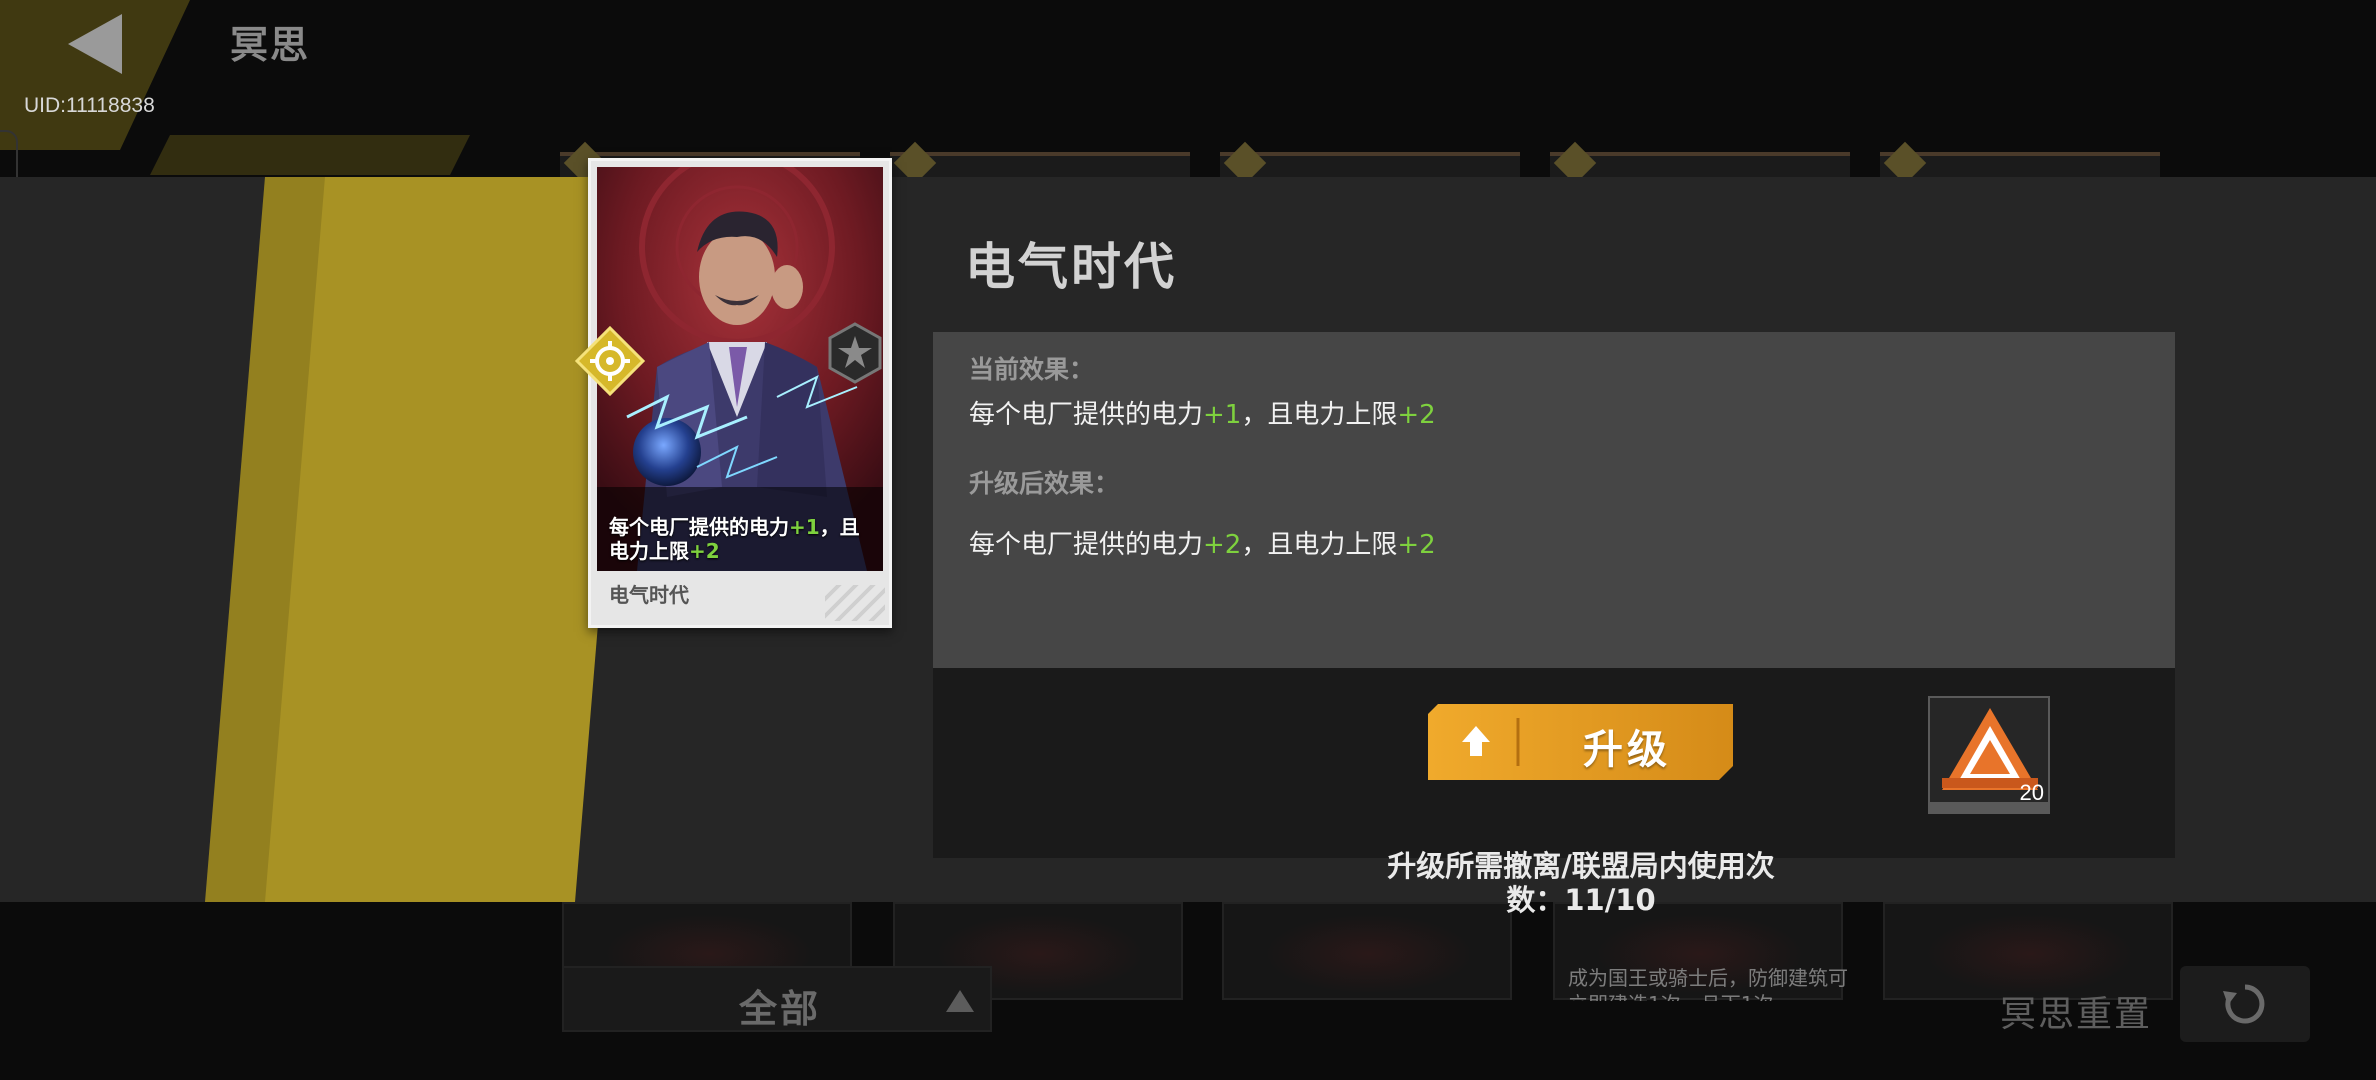 The image size is (2376, 1080). I want to click on bg-card-description: 成为国王或骑士后，防御建筑可立即建造1次，且下1次, so click(1708, 983).